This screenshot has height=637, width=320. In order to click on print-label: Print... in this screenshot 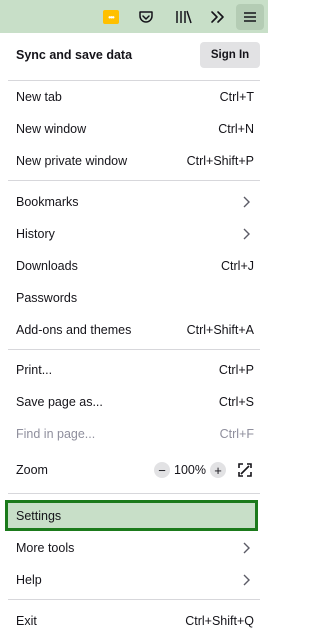, I will do `click(34, 370)`.